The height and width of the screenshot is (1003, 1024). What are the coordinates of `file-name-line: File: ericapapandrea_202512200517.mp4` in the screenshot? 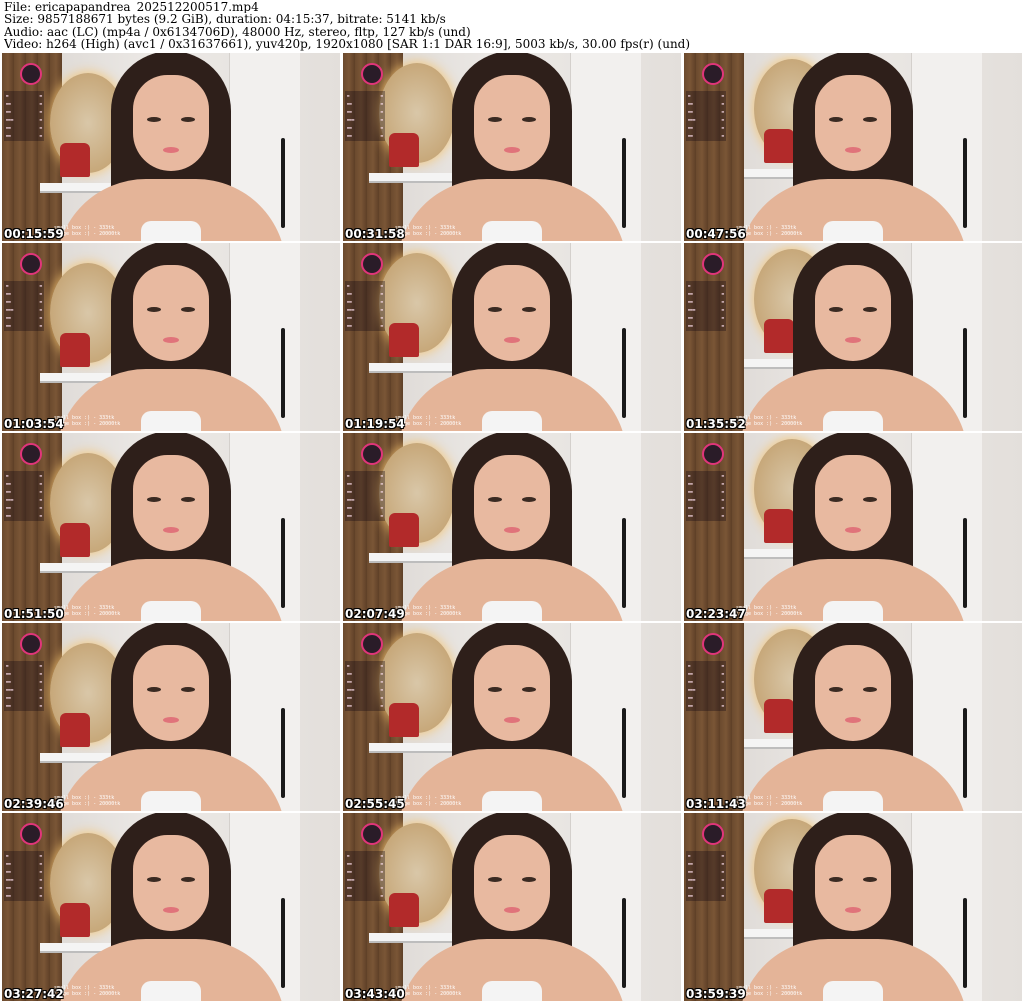 It's located at (131, 7).